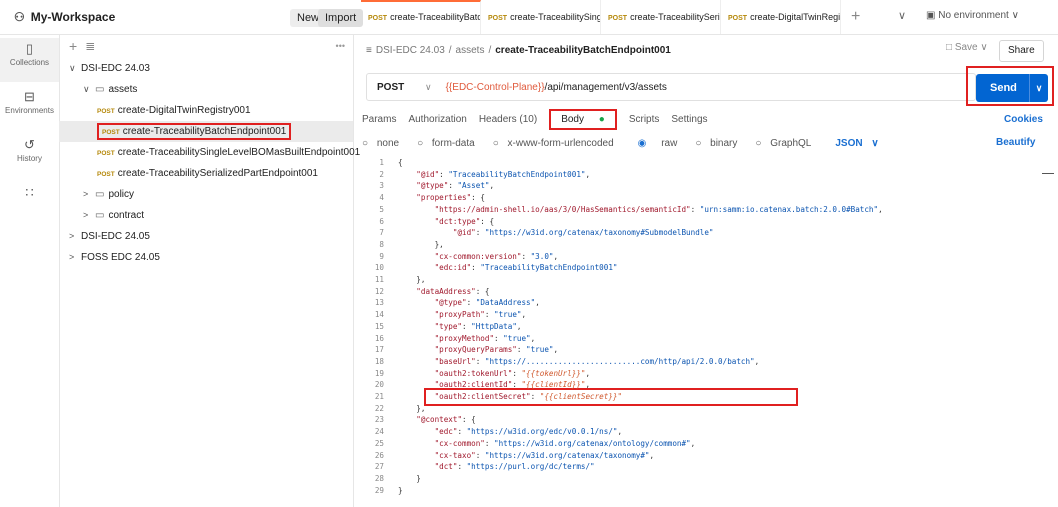 The height and width of the screenshot is (507, 1058). I want to click on apps-icon: ∷, so click(29, 192).